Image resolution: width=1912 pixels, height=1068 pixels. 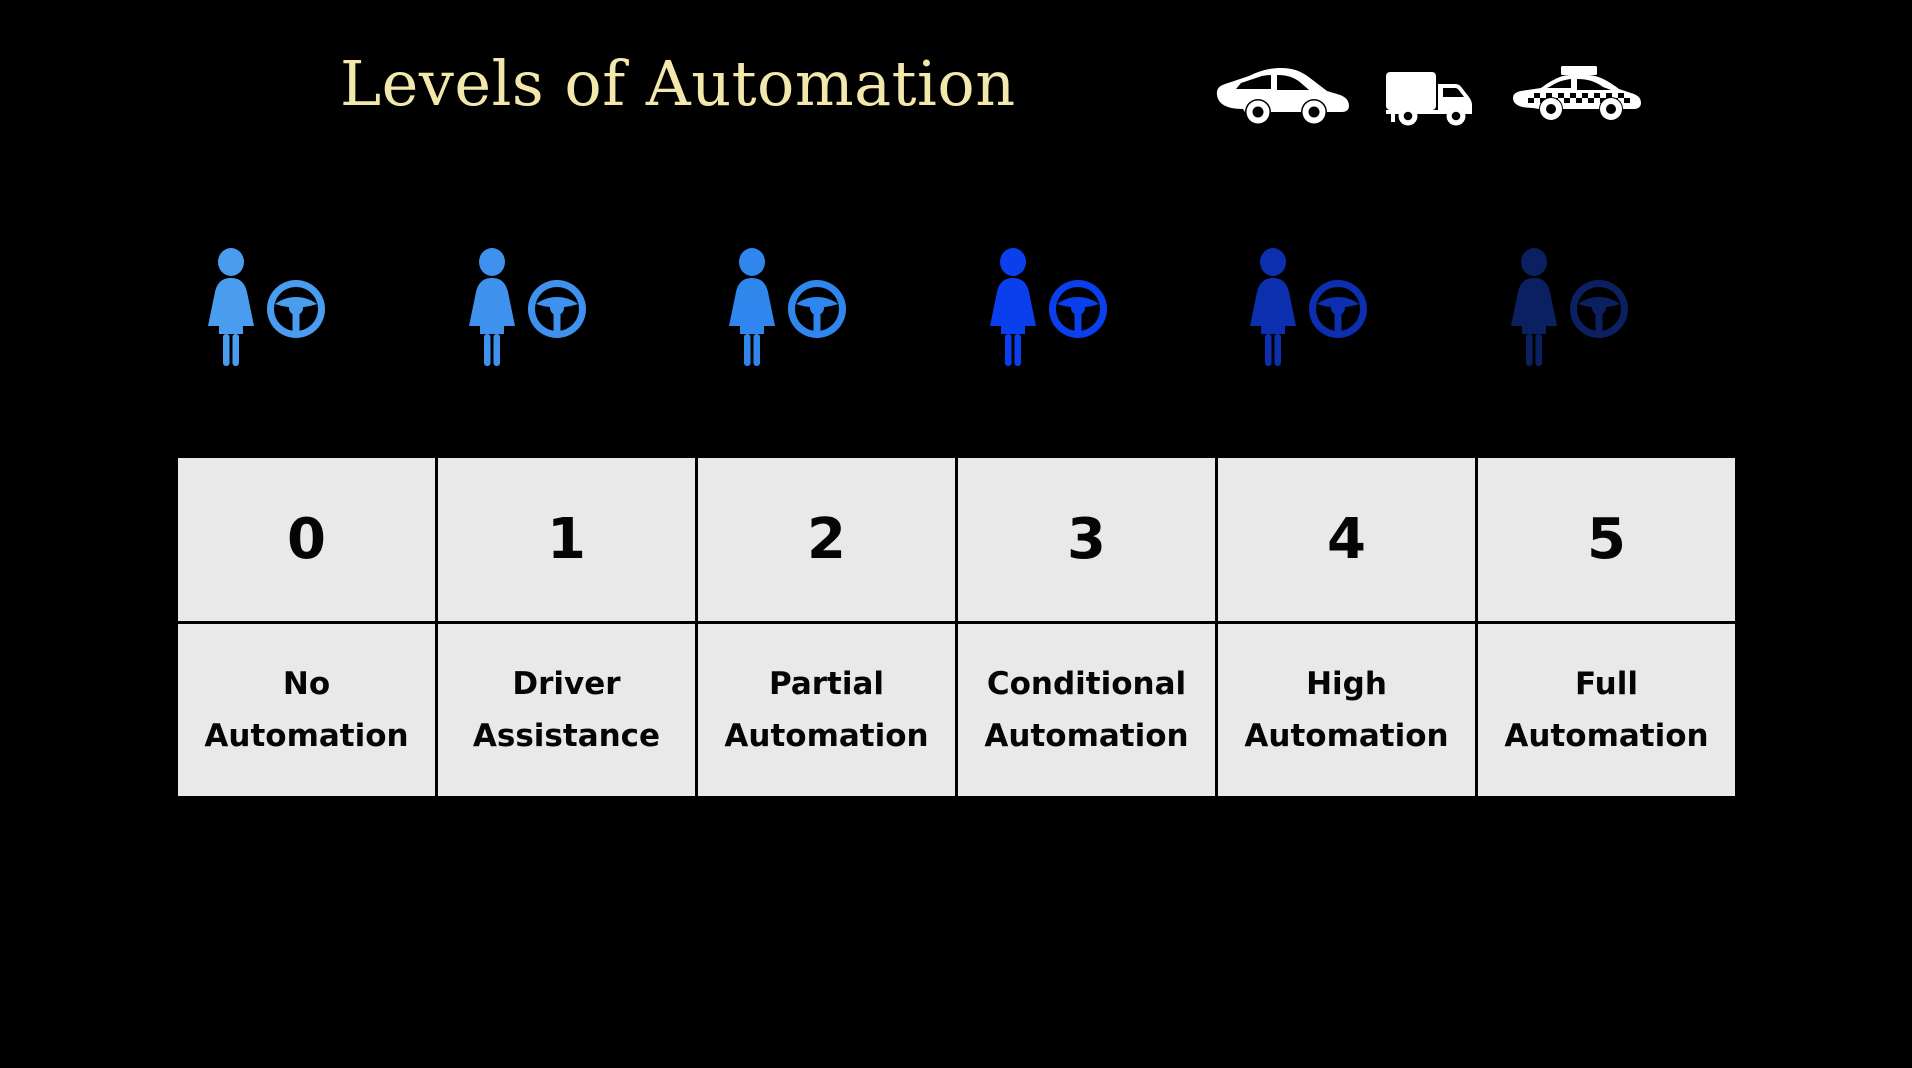 I want to click on automation-figures-row, so click(x=956, y=320).